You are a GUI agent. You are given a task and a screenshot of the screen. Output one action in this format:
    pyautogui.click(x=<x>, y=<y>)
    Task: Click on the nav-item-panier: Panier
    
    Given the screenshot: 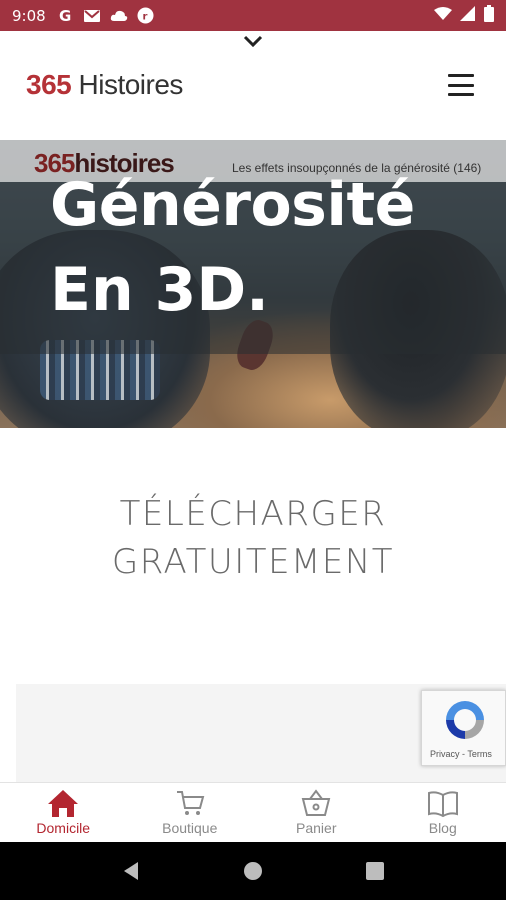 What is the action you would take?
    pyautogui.click(x=316, y=812)
    